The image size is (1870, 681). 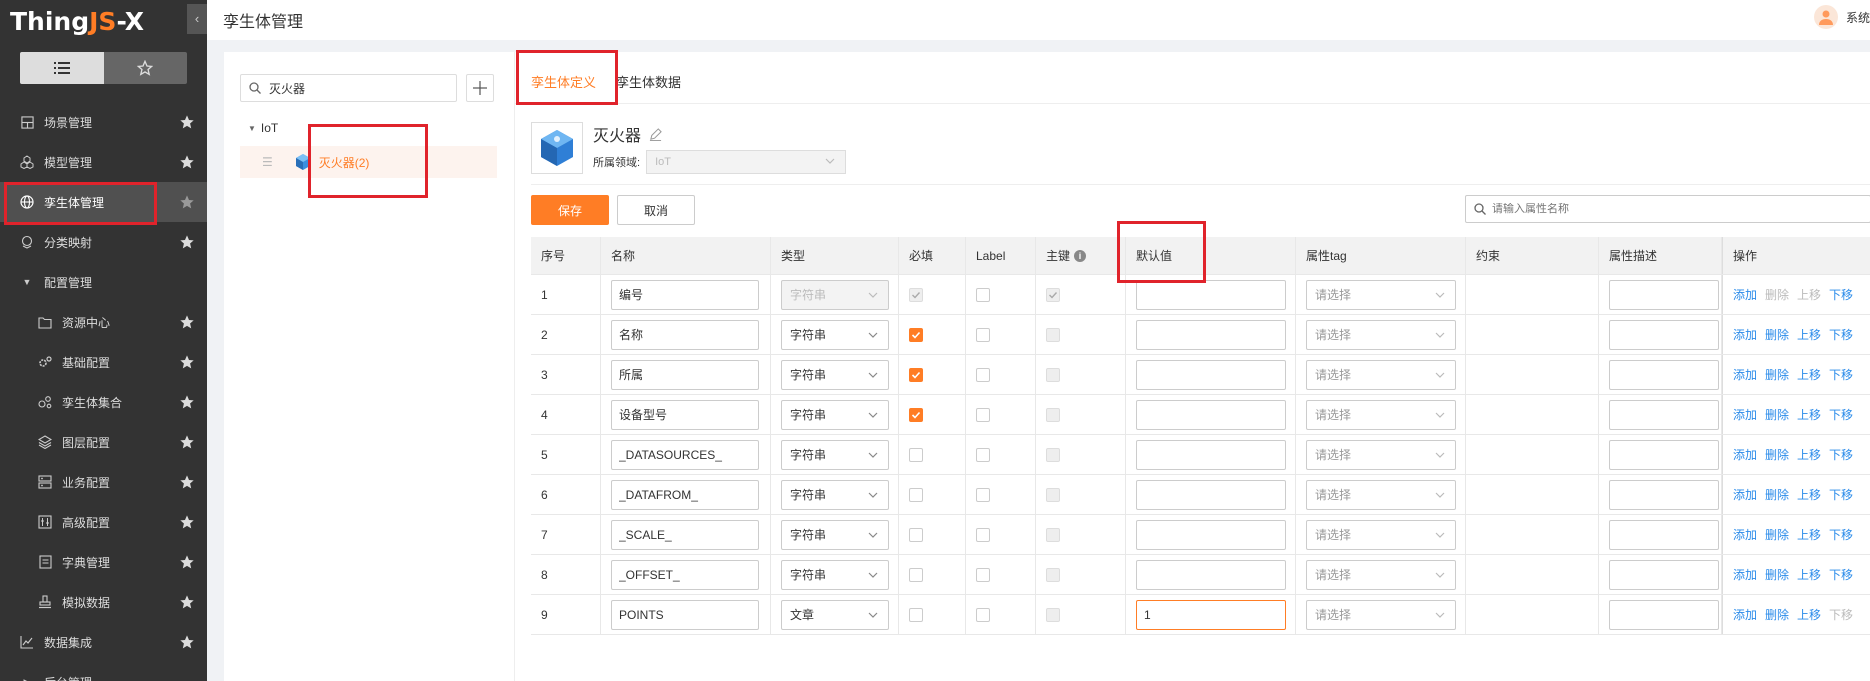 I want to click on tree-search-input, so click(x=354, y=88).